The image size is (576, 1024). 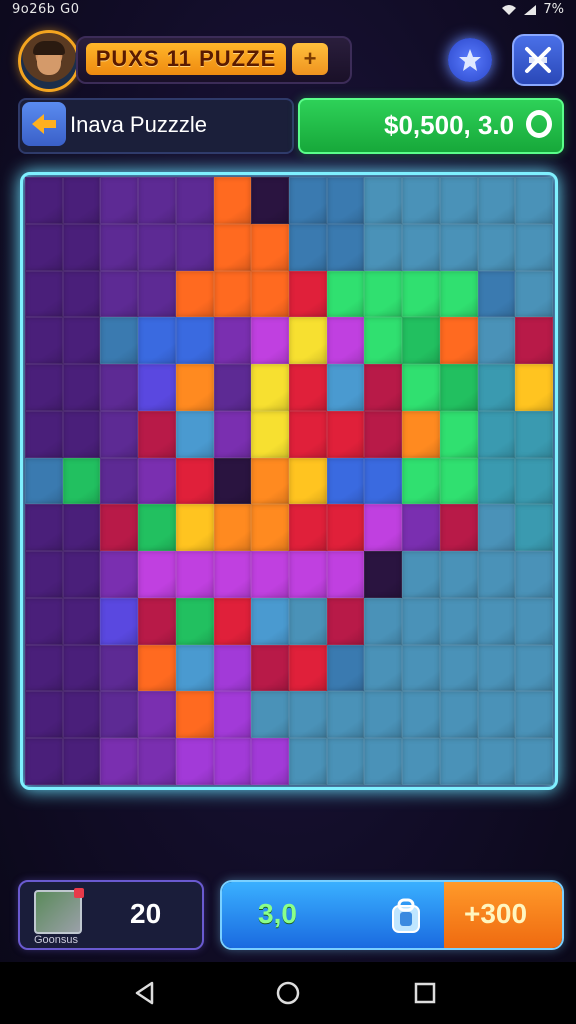 I want to click on add-button: +, so click(x=310, y=59).